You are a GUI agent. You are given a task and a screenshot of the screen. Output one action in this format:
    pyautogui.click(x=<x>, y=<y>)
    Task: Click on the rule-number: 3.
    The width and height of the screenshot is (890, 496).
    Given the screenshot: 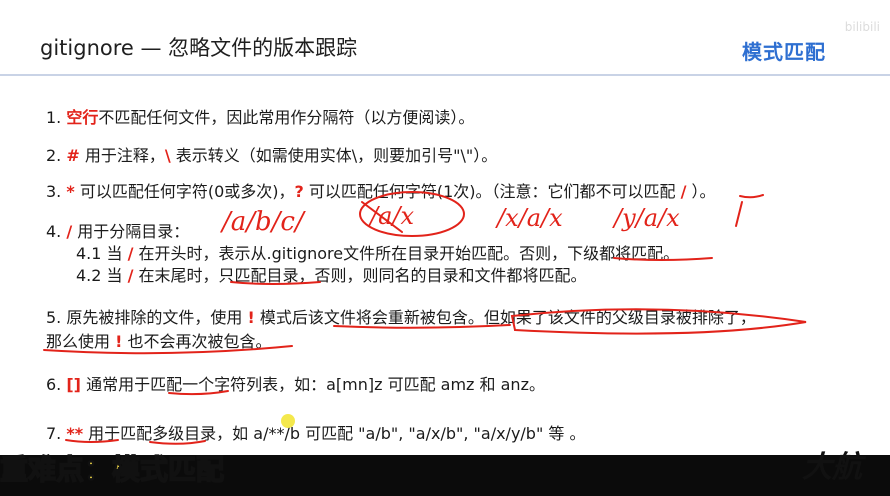 What is the action you would take?
    pyautogui.click(x=56, y=191)
    